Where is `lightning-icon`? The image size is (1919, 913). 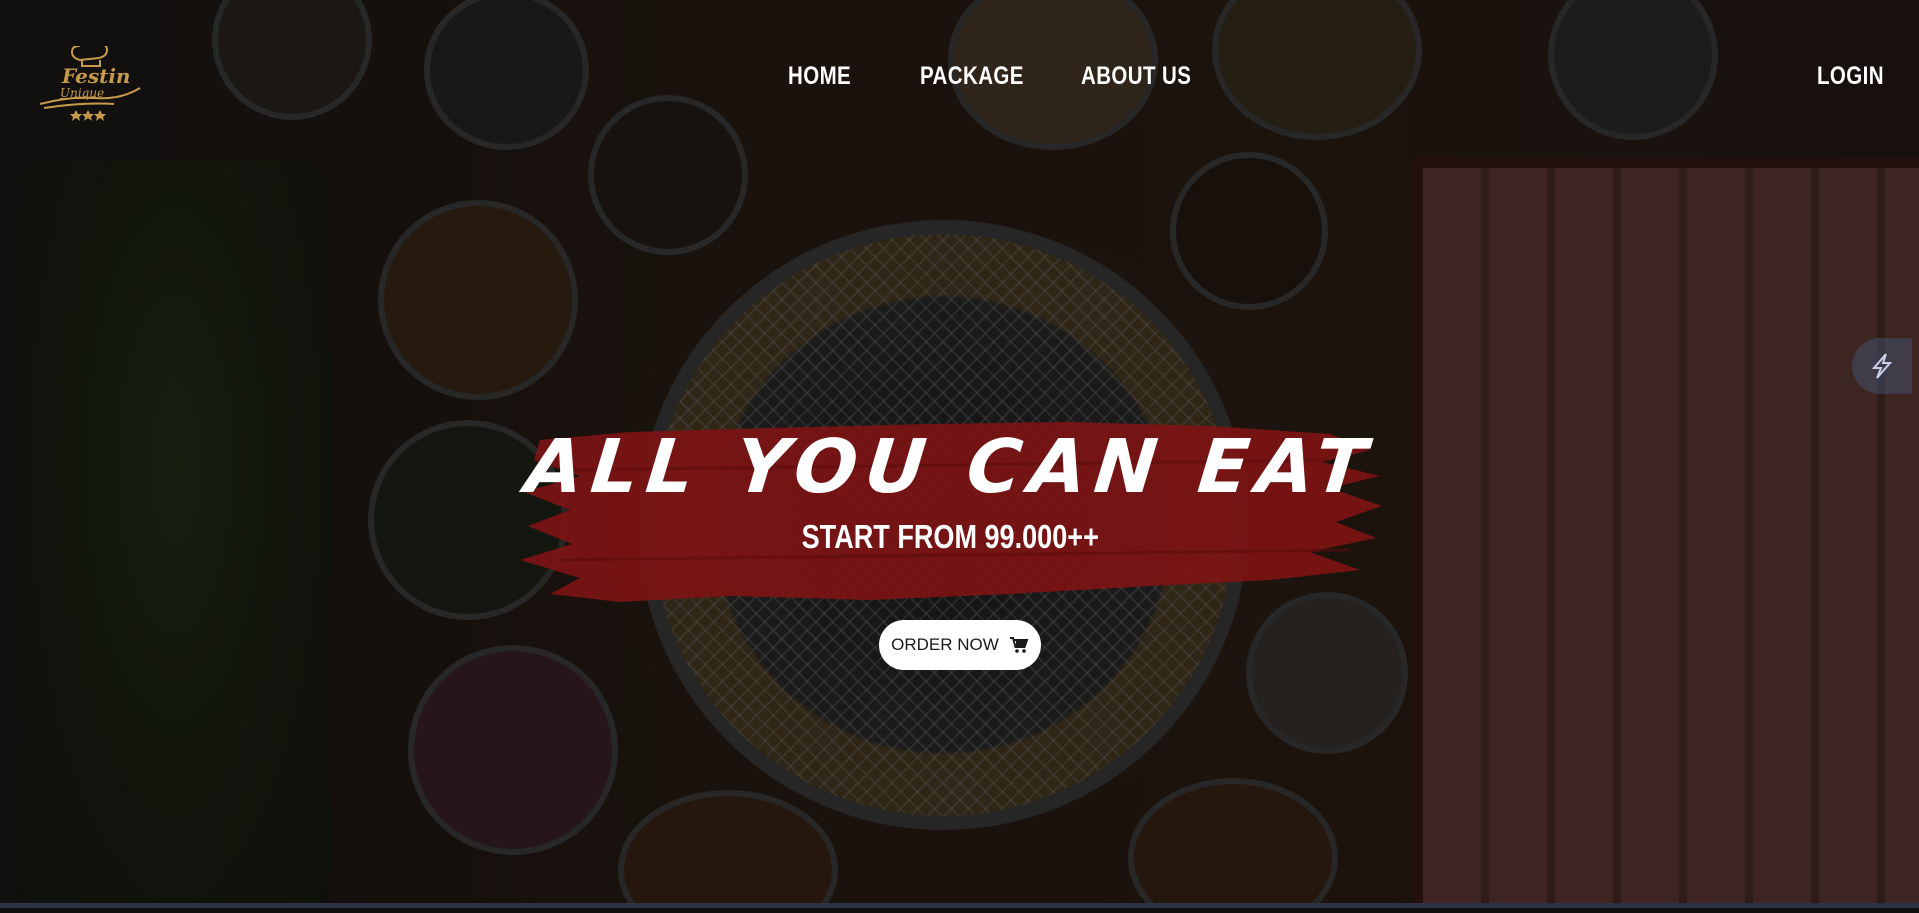
lightning-icon is located at coordinates (1882, 366).